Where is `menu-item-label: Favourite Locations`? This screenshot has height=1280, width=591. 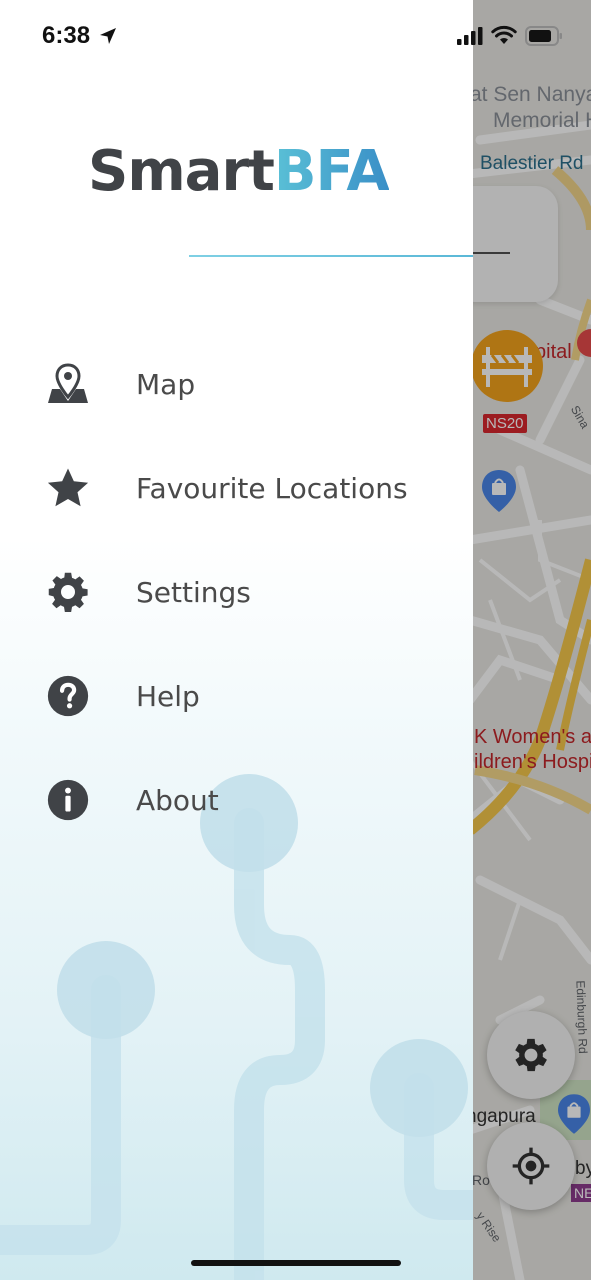
menu-item-label: Favourite Locations is located at coordinates (272, 488).